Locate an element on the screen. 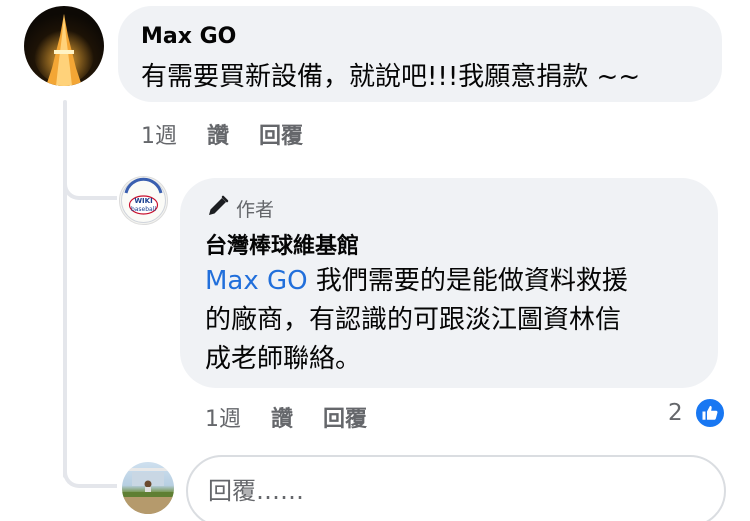 The image size is (750, 521). baseball-wiki-logo: WIKI baseball is located at coordinates (143, 200).